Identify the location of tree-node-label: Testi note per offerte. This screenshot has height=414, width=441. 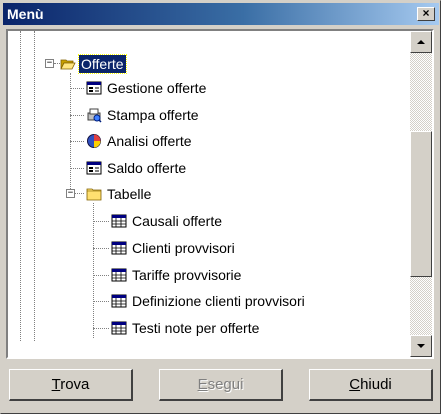
(196, 328).